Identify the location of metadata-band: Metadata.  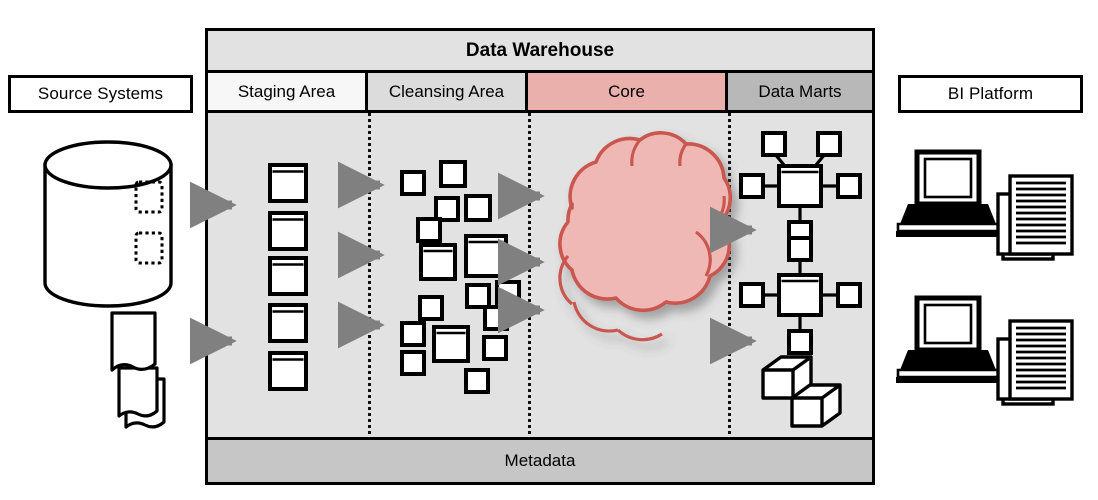
(540, 459).